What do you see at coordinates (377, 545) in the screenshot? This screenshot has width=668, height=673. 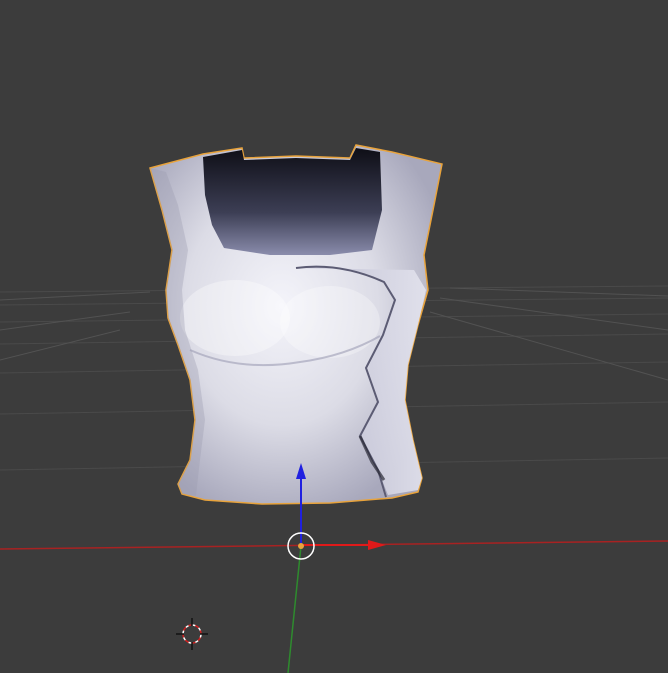 I see `x-arrow-head` at bounding box center [377, 545].